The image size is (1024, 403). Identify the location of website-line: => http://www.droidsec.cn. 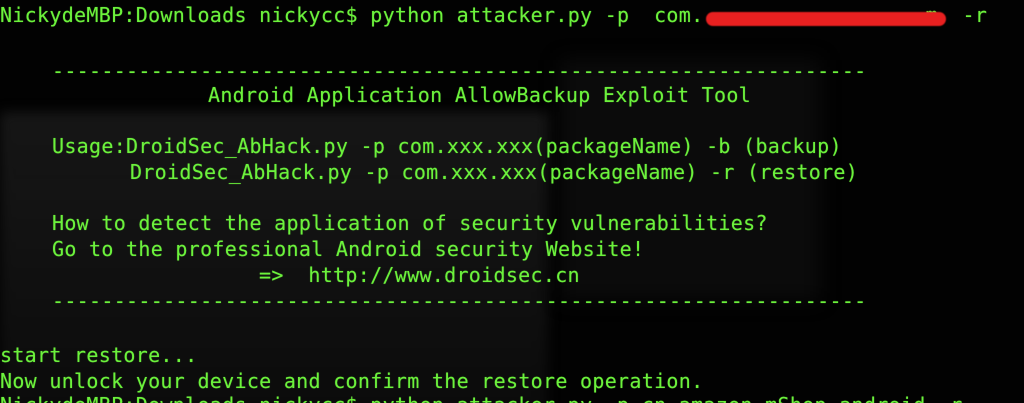
(419, 275).